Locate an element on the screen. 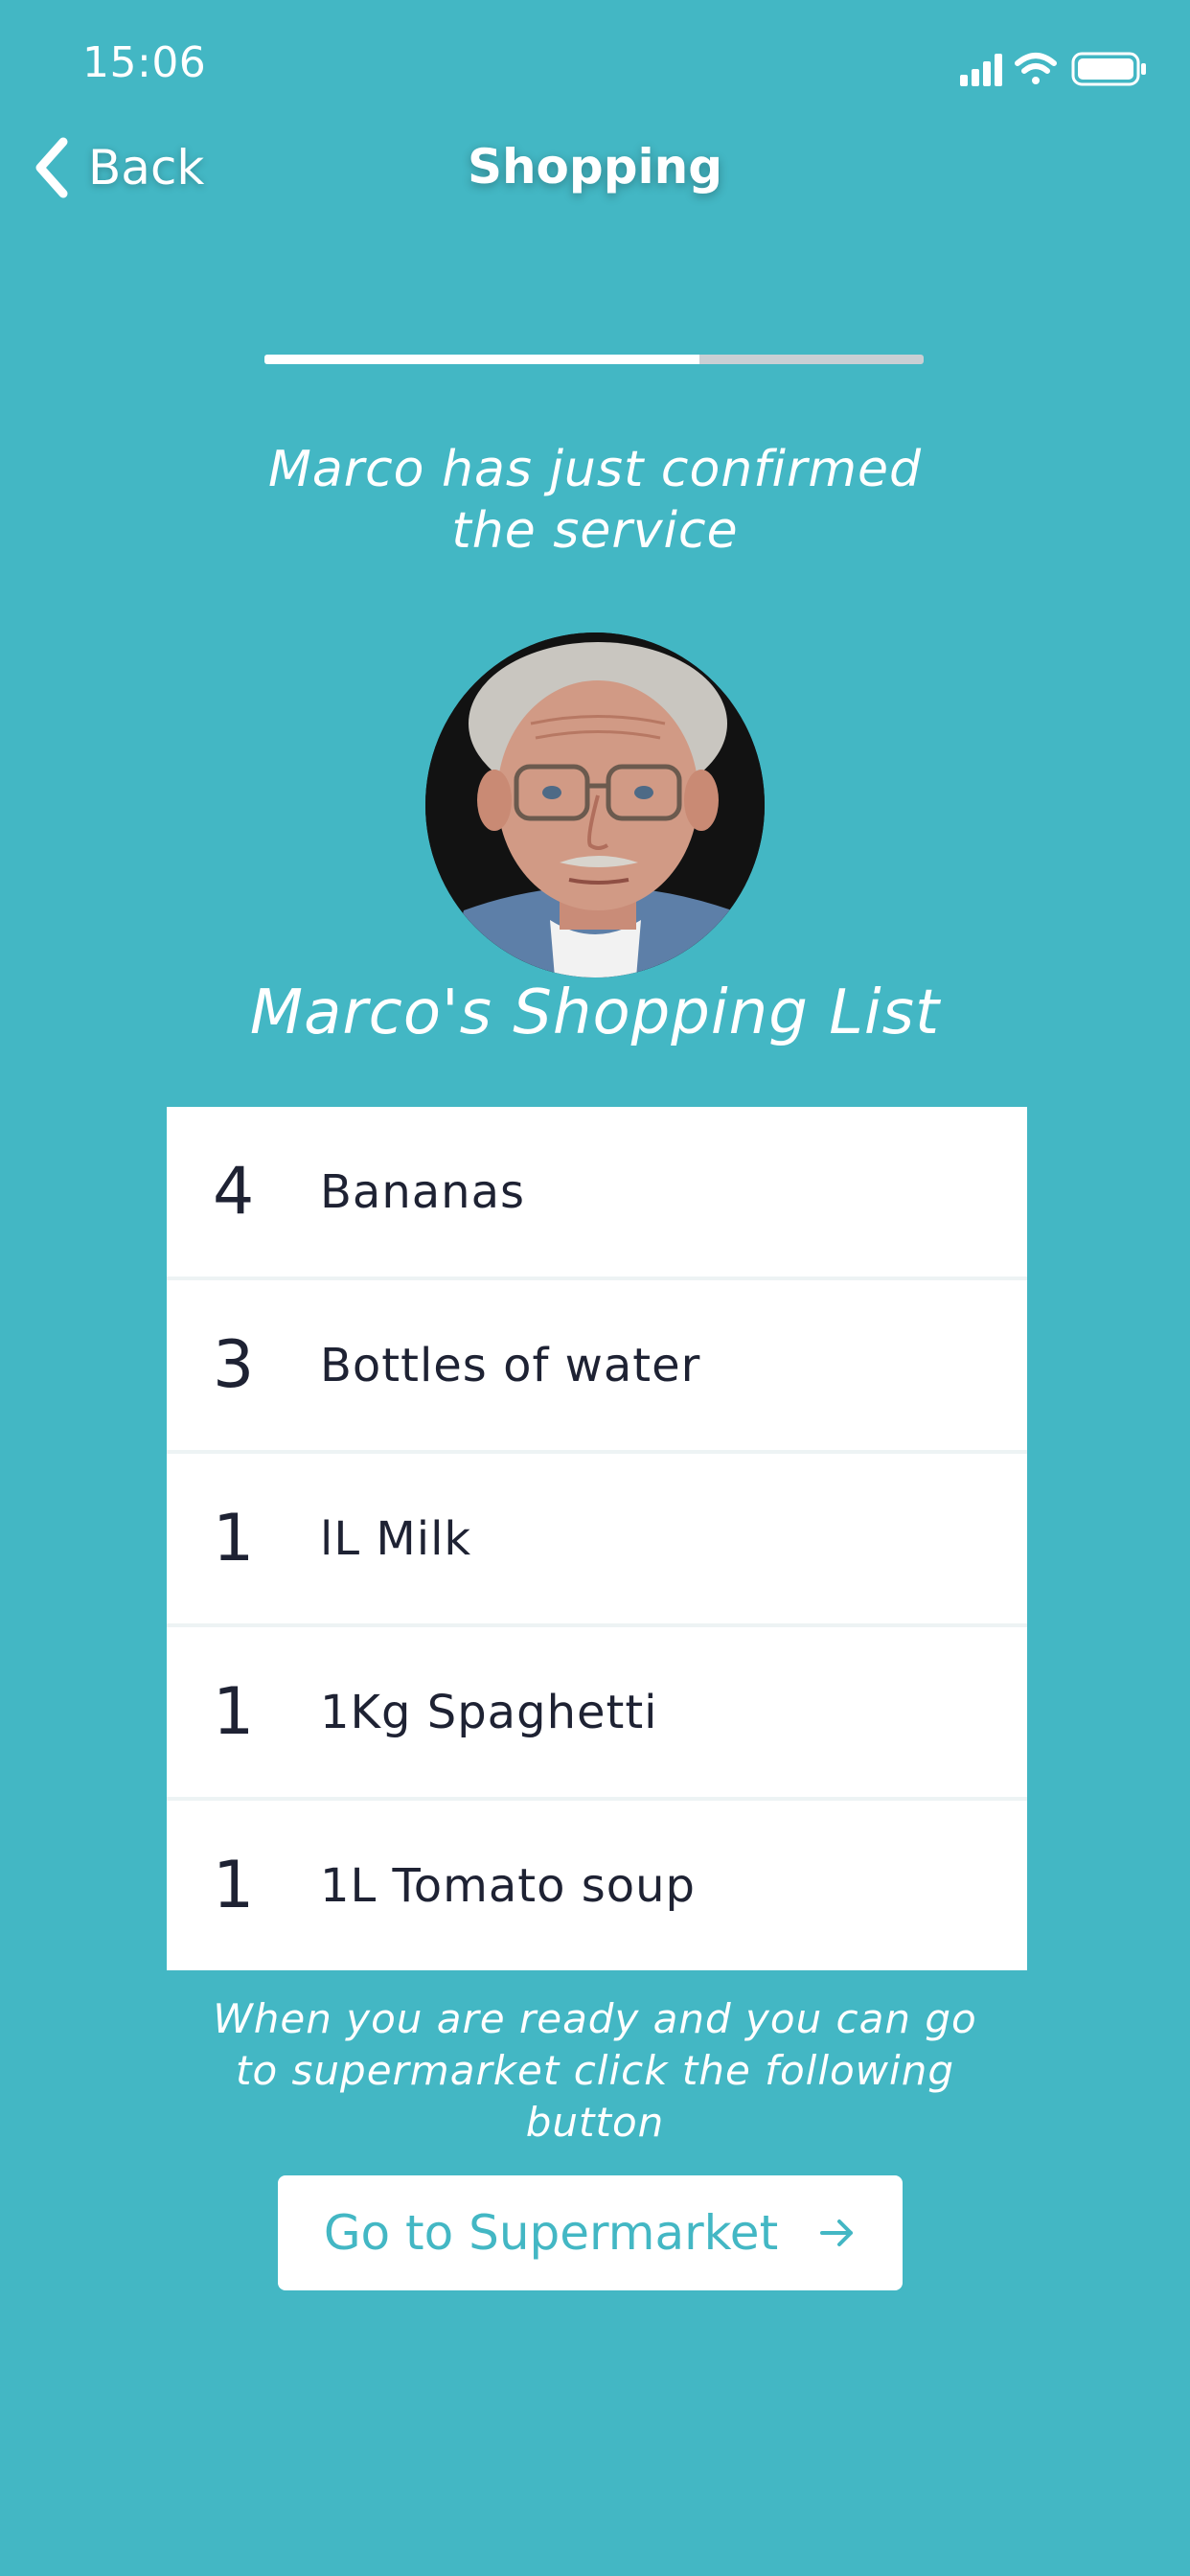 The height and width of the screenshot is (2576, 1190). battery-icon is located at coordinates (1108, 69).